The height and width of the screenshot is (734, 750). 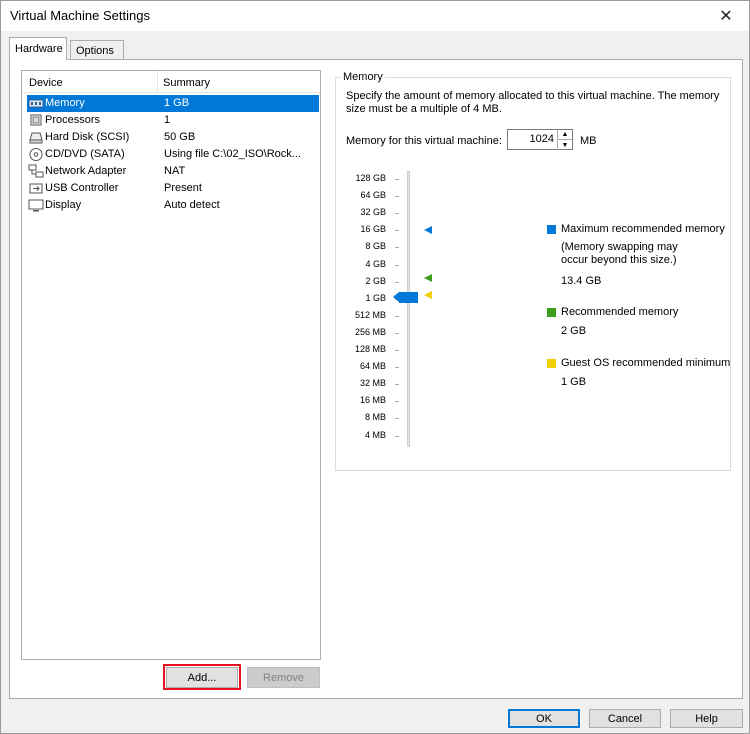 I want to click on device-summary: Auto detect, so click(x=192, y=205).